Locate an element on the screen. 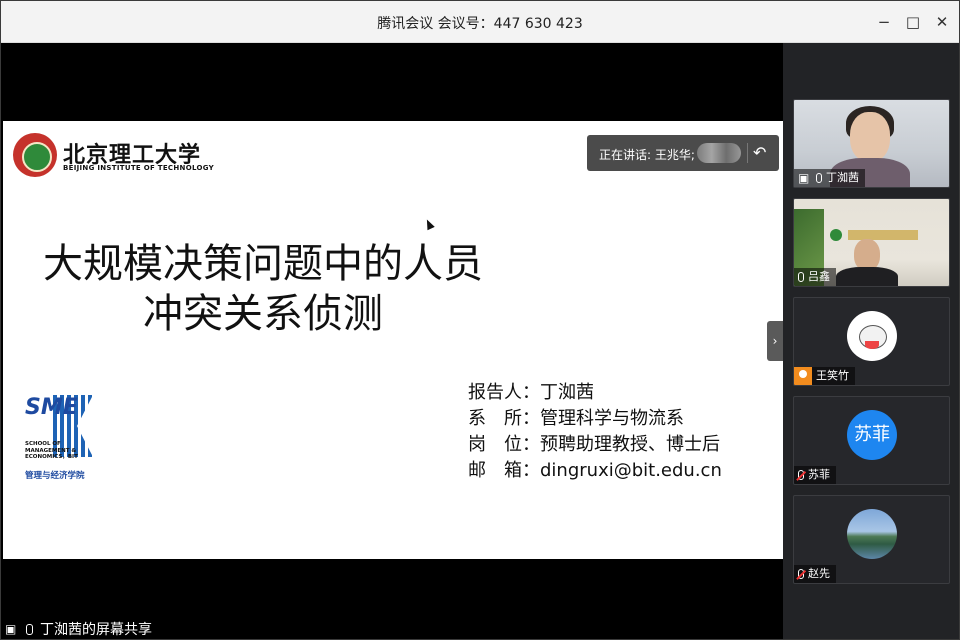 The width and height of the screenshot is (960, 640). info-value: 预聘助理教授、博士后 is located at coordinates (630, 444).